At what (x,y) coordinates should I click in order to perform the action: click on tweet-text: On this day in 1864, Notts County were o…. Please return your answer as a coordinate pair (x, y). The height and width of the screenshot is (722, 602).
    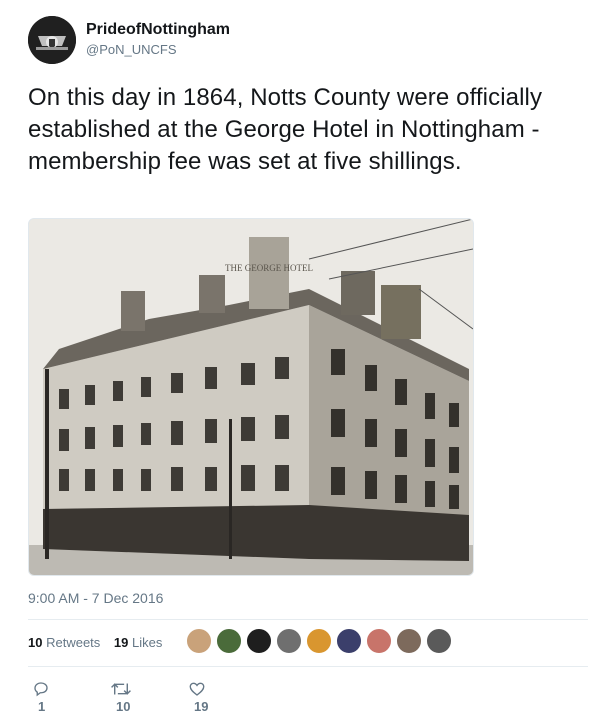
    Looking at the image, I should click on (285, 129).